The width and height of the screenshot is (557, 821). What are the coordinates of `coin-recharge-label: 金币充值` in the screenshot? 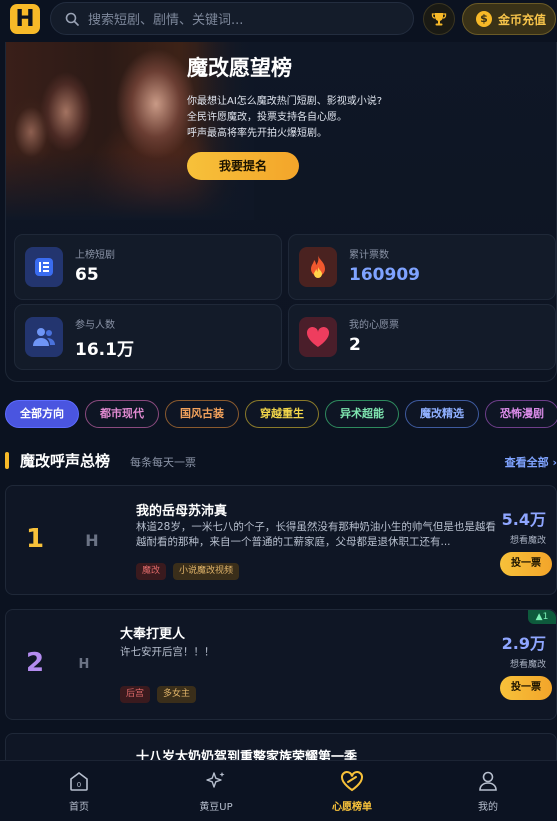 It's located at (522, 19).